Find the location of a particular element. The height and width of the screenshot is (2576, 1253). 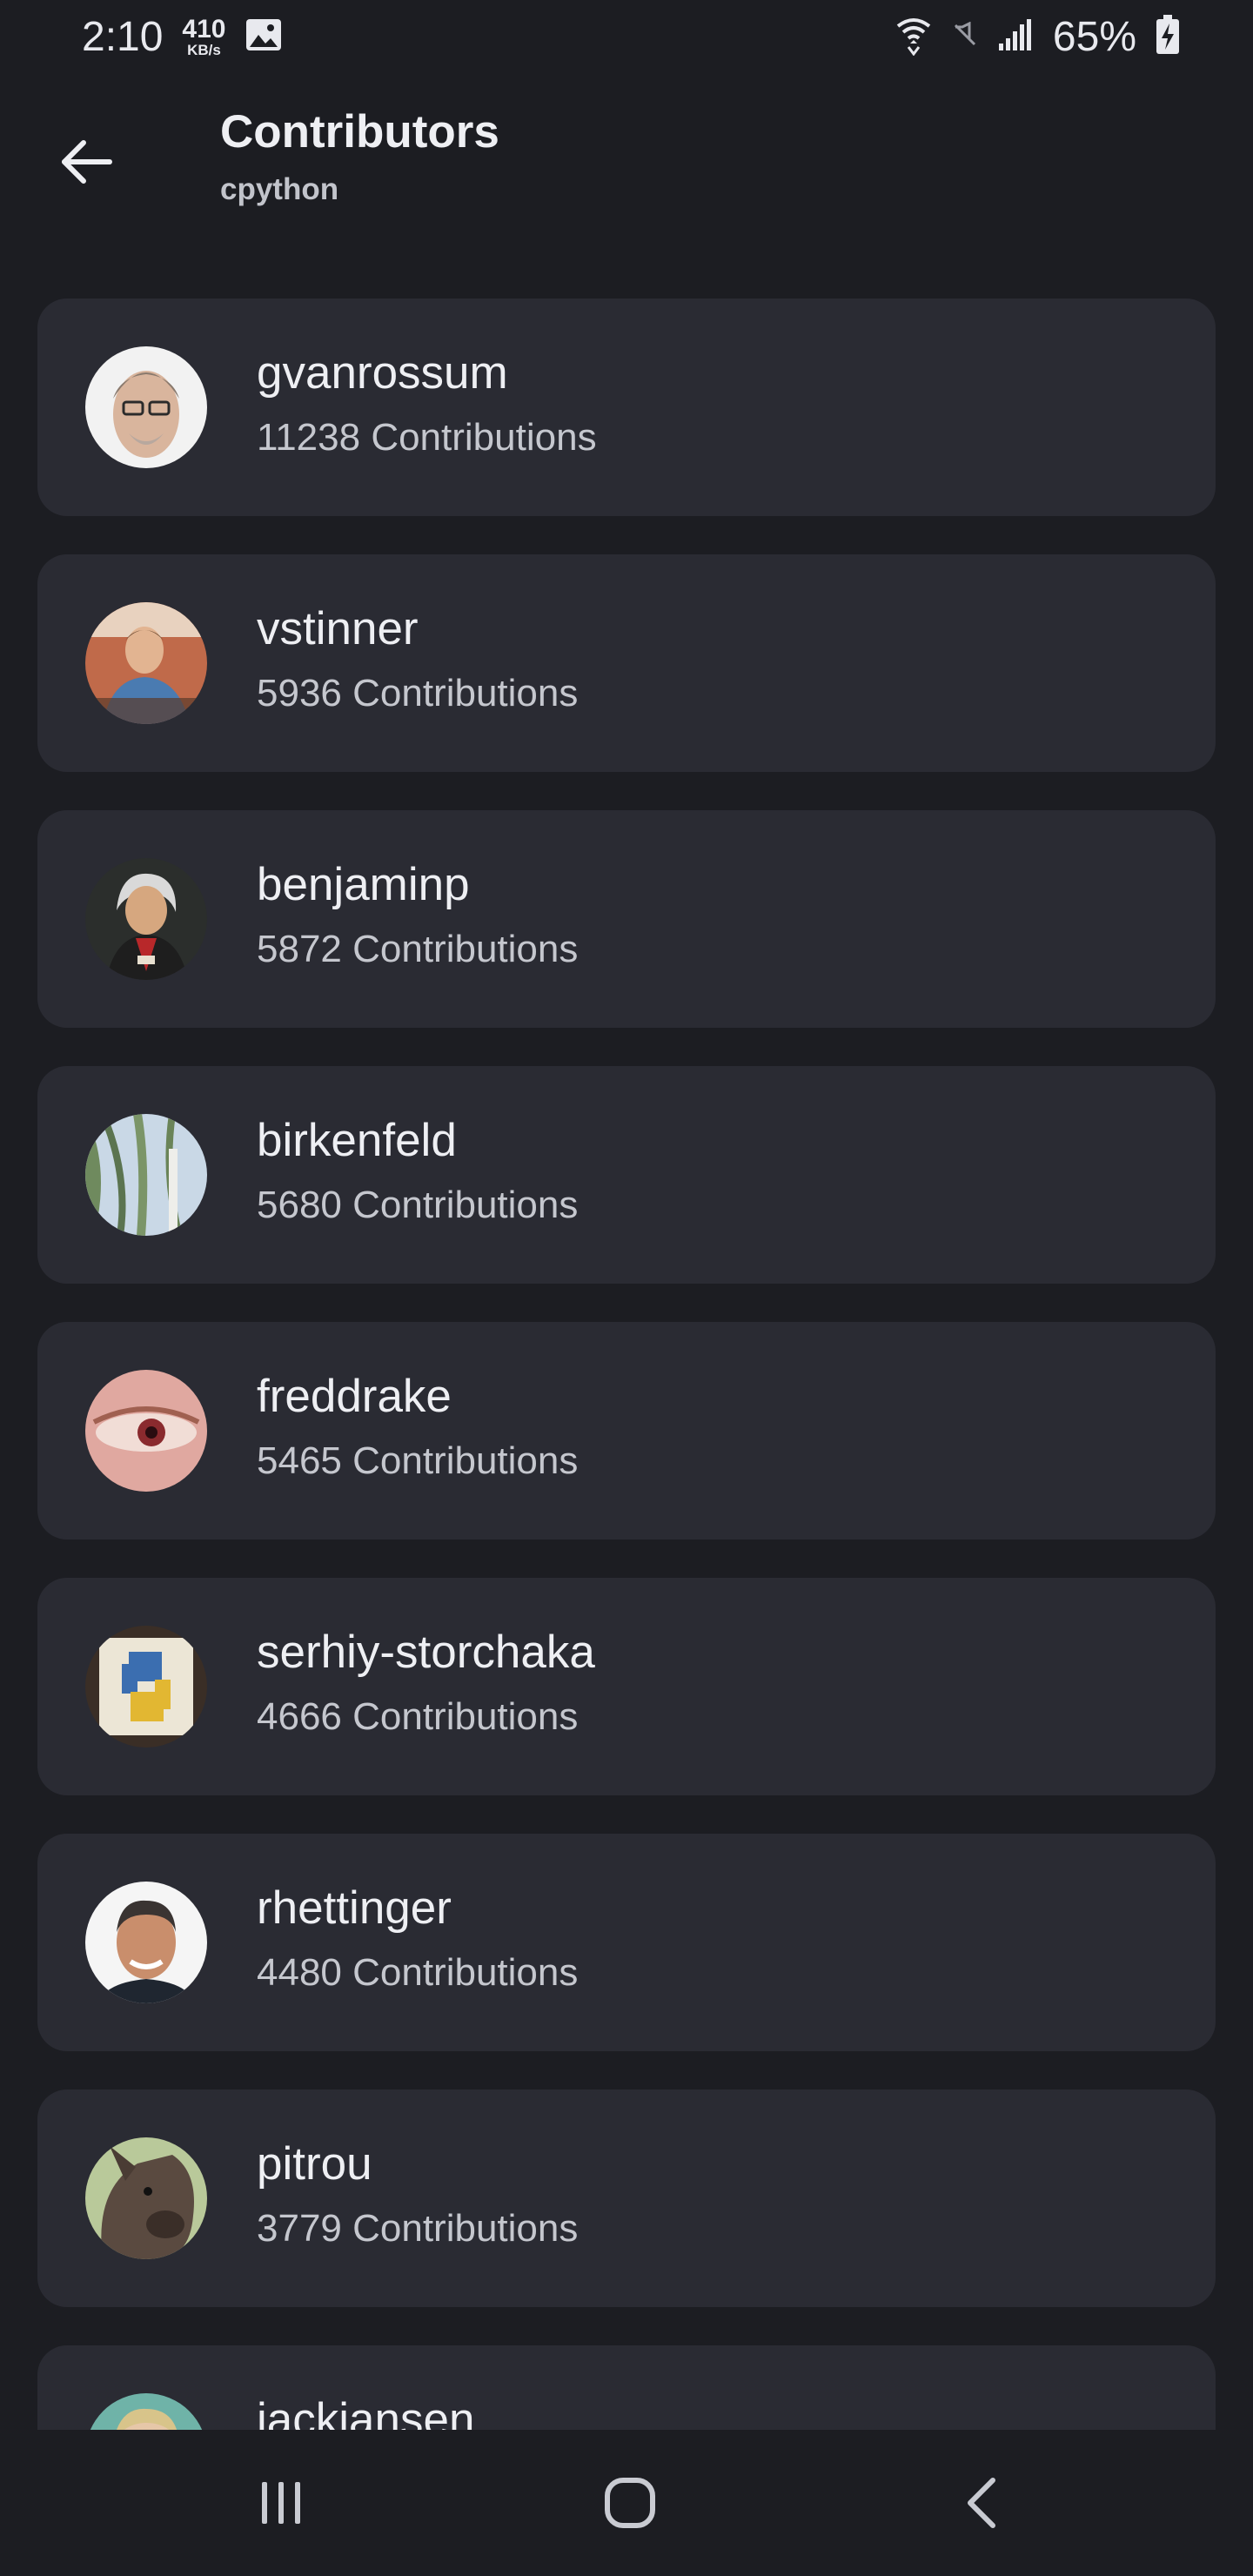

recents-icon is located at coordinates (281, 2503).